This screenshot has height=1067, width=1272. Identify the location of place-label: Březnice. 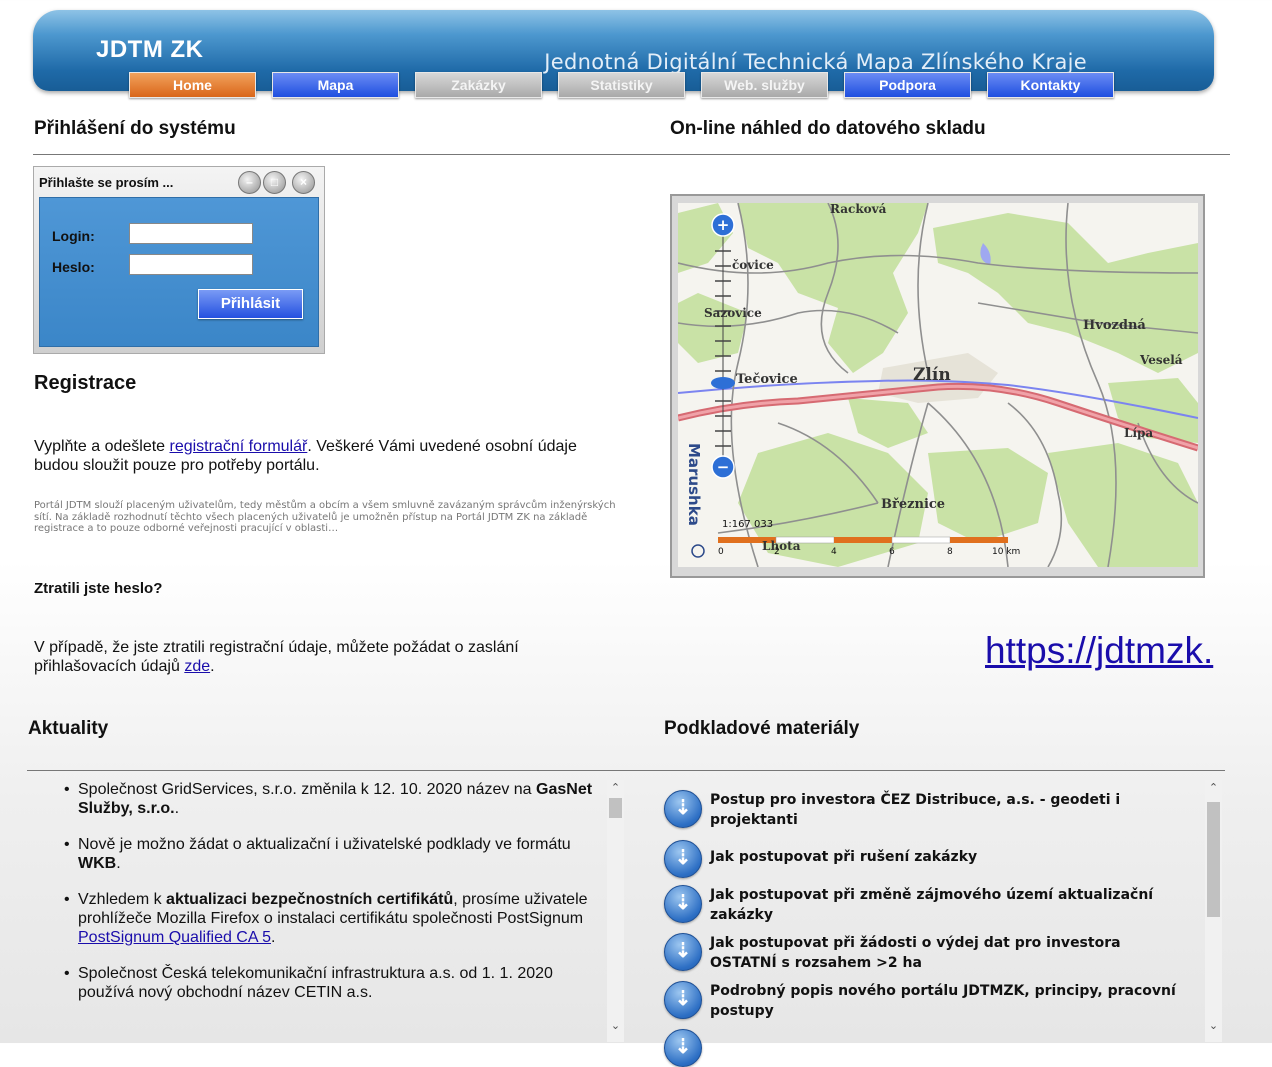
(913, 504).